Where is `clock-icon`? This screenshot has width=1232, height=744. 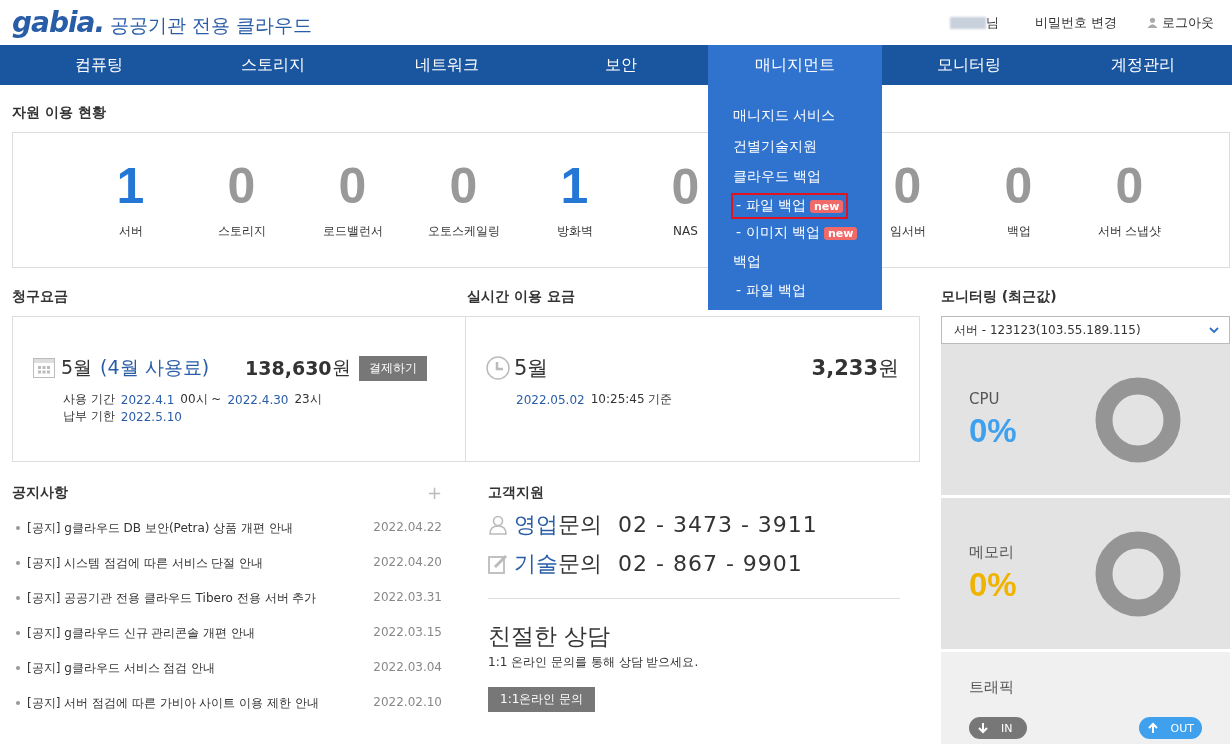 clock-icon is located at coordinates (498, 368).